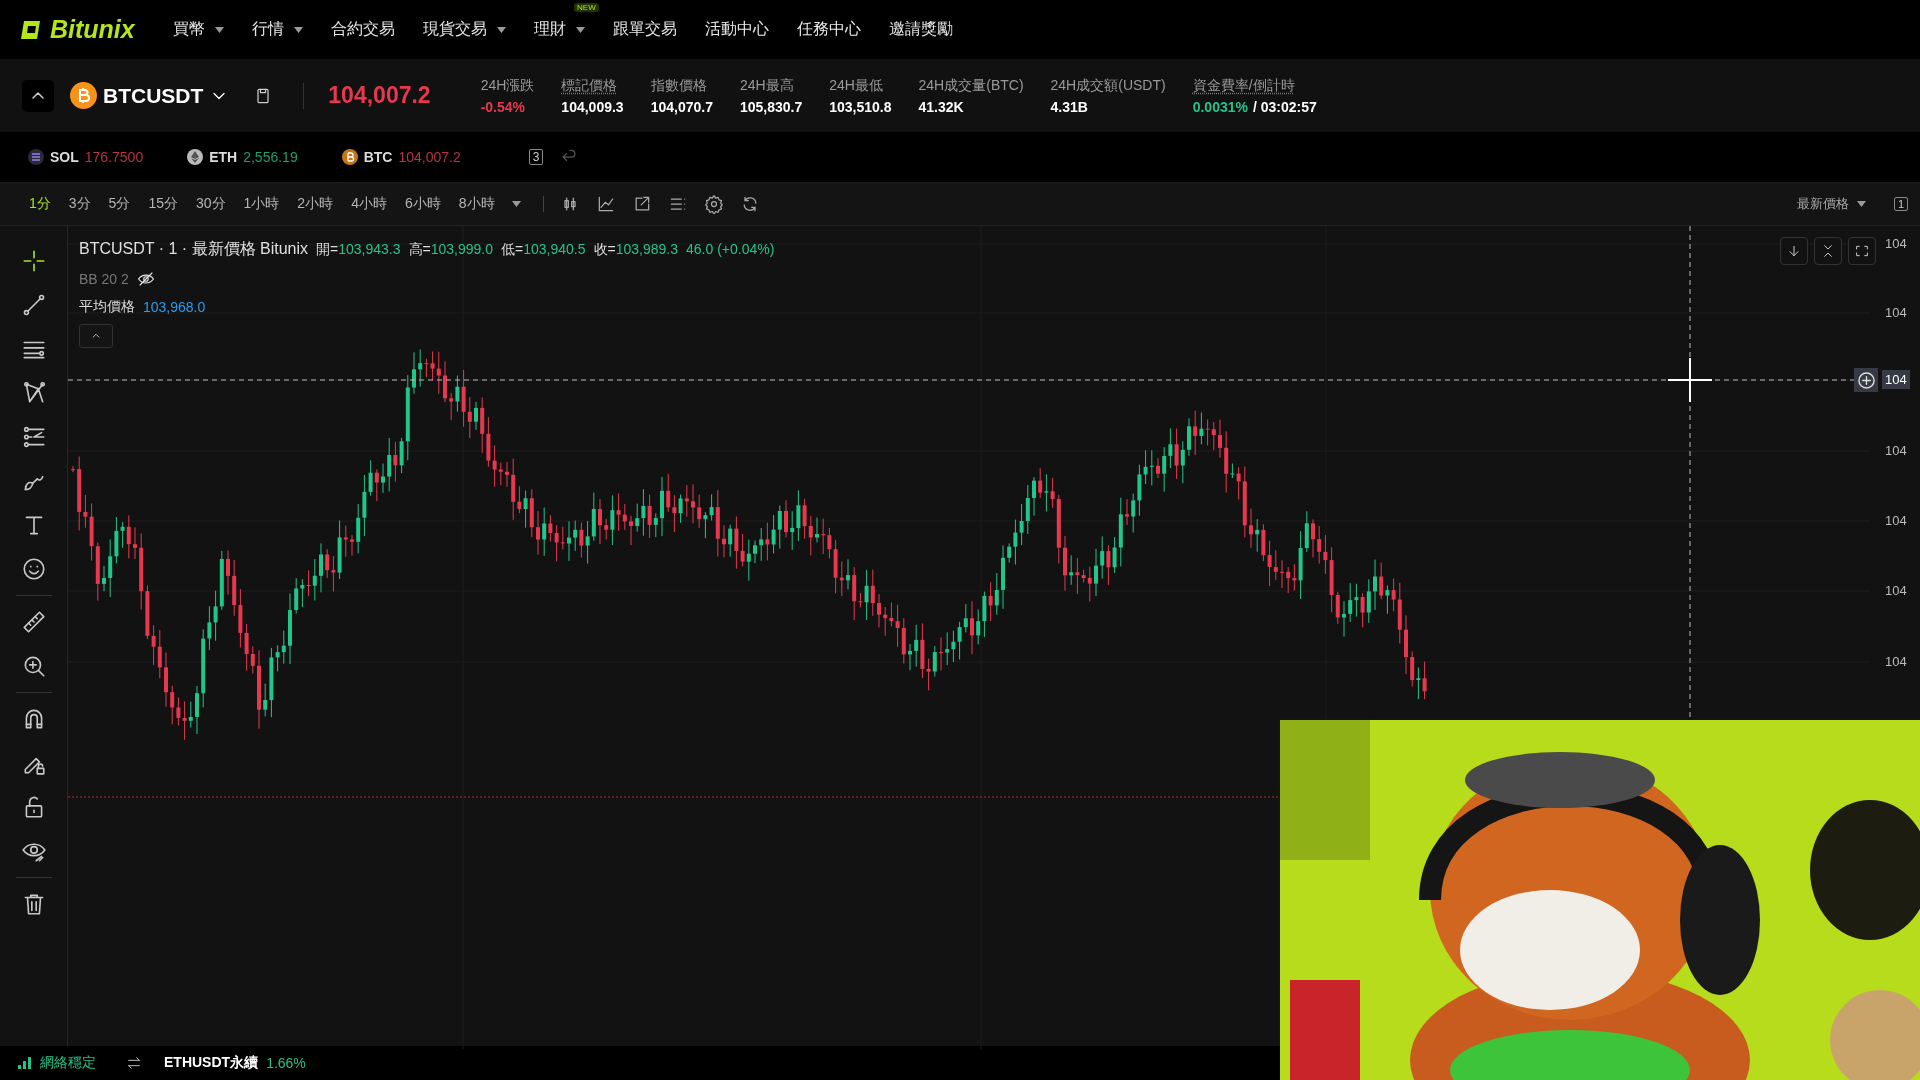 This screenshot has height=1080, width=1920. I want to click on price-type-dropdown: 最新價格, so click(1831, 204).